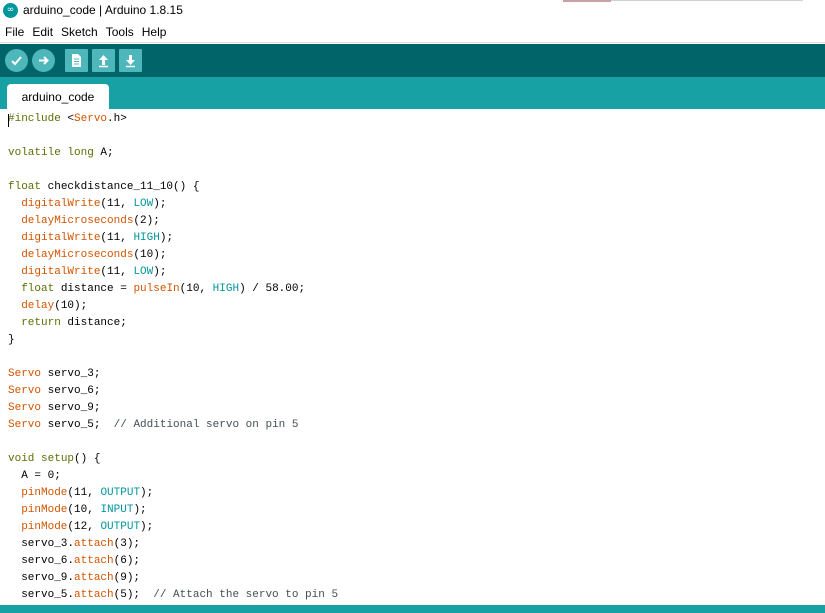 This screenshot has height=613, width=825. Describe the element at coordinates (173, 374) in the screenshot. I see `code-line: Servo servo_3;` at that location.